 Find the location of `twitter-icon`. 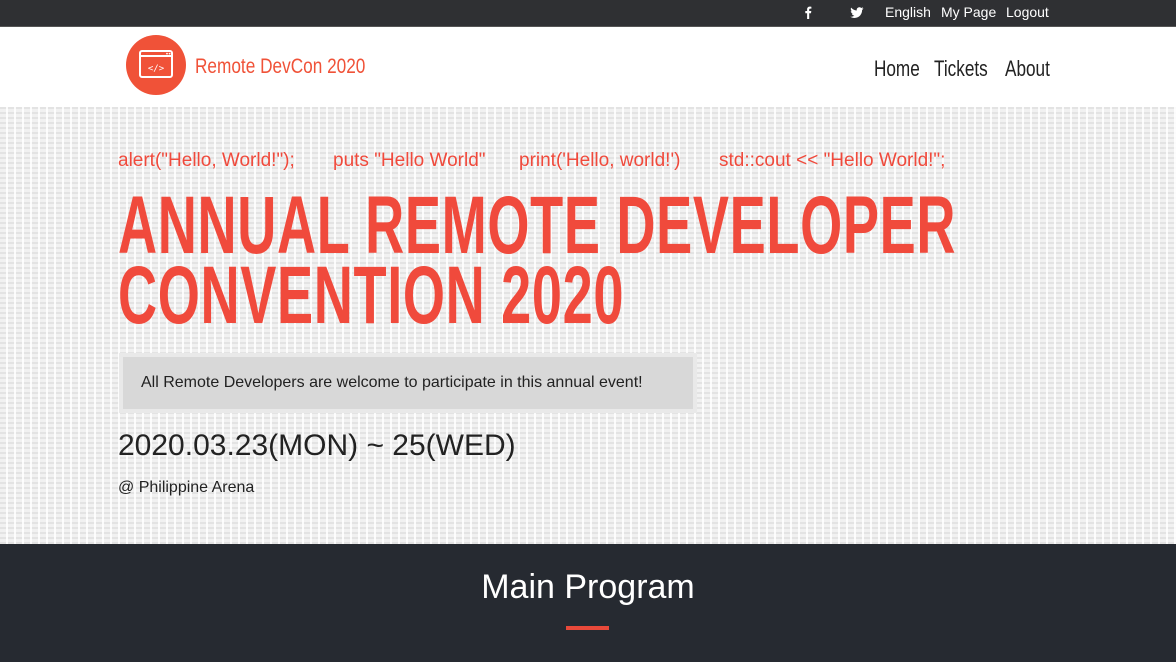

twitter-icon is located at coordinates (857, 13).